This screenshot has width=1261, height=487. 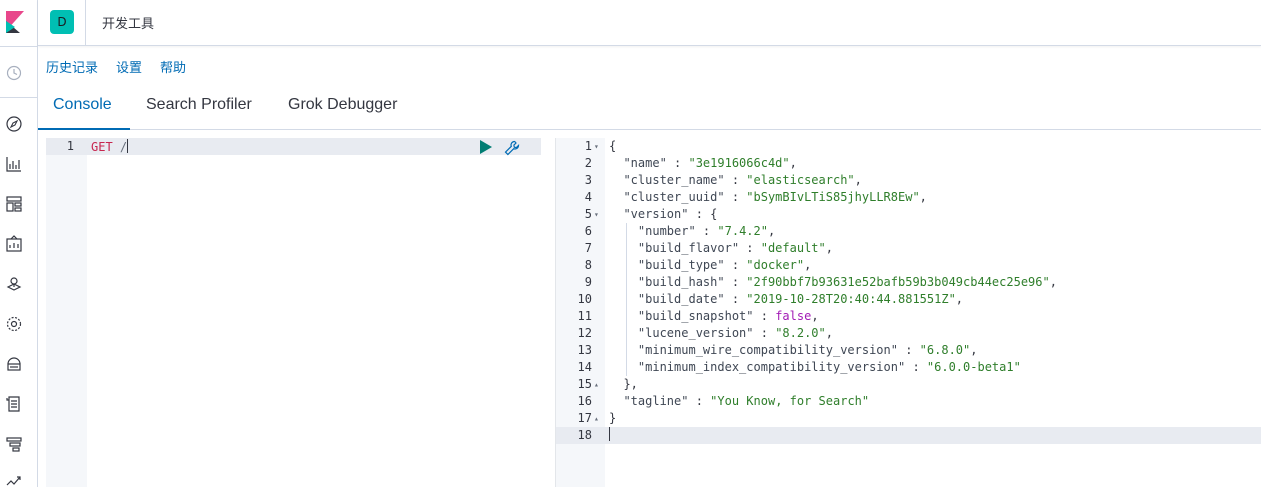 What do you see at coordinates (908, 435) in the screenshot?
I see `response-line: 18` at bounding box center [908, 435].